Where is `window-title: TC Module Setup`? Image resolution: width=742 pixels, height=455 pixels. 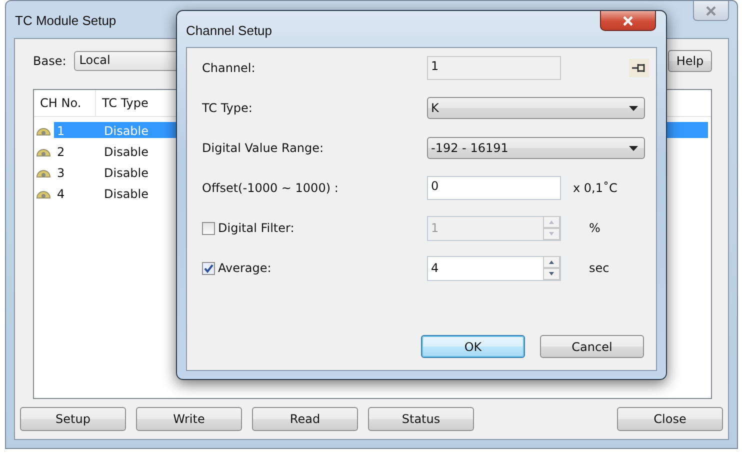
window-title: TC Module Setup is located at coordinates (65, 20).